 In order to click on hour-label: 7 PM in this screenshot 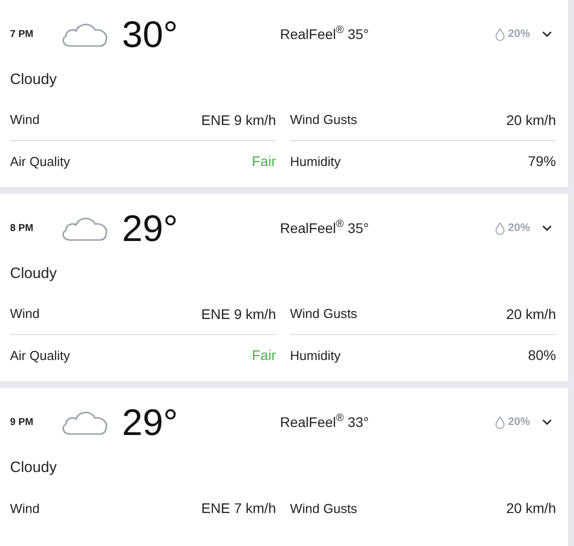, I will do `click(22, 35)`.